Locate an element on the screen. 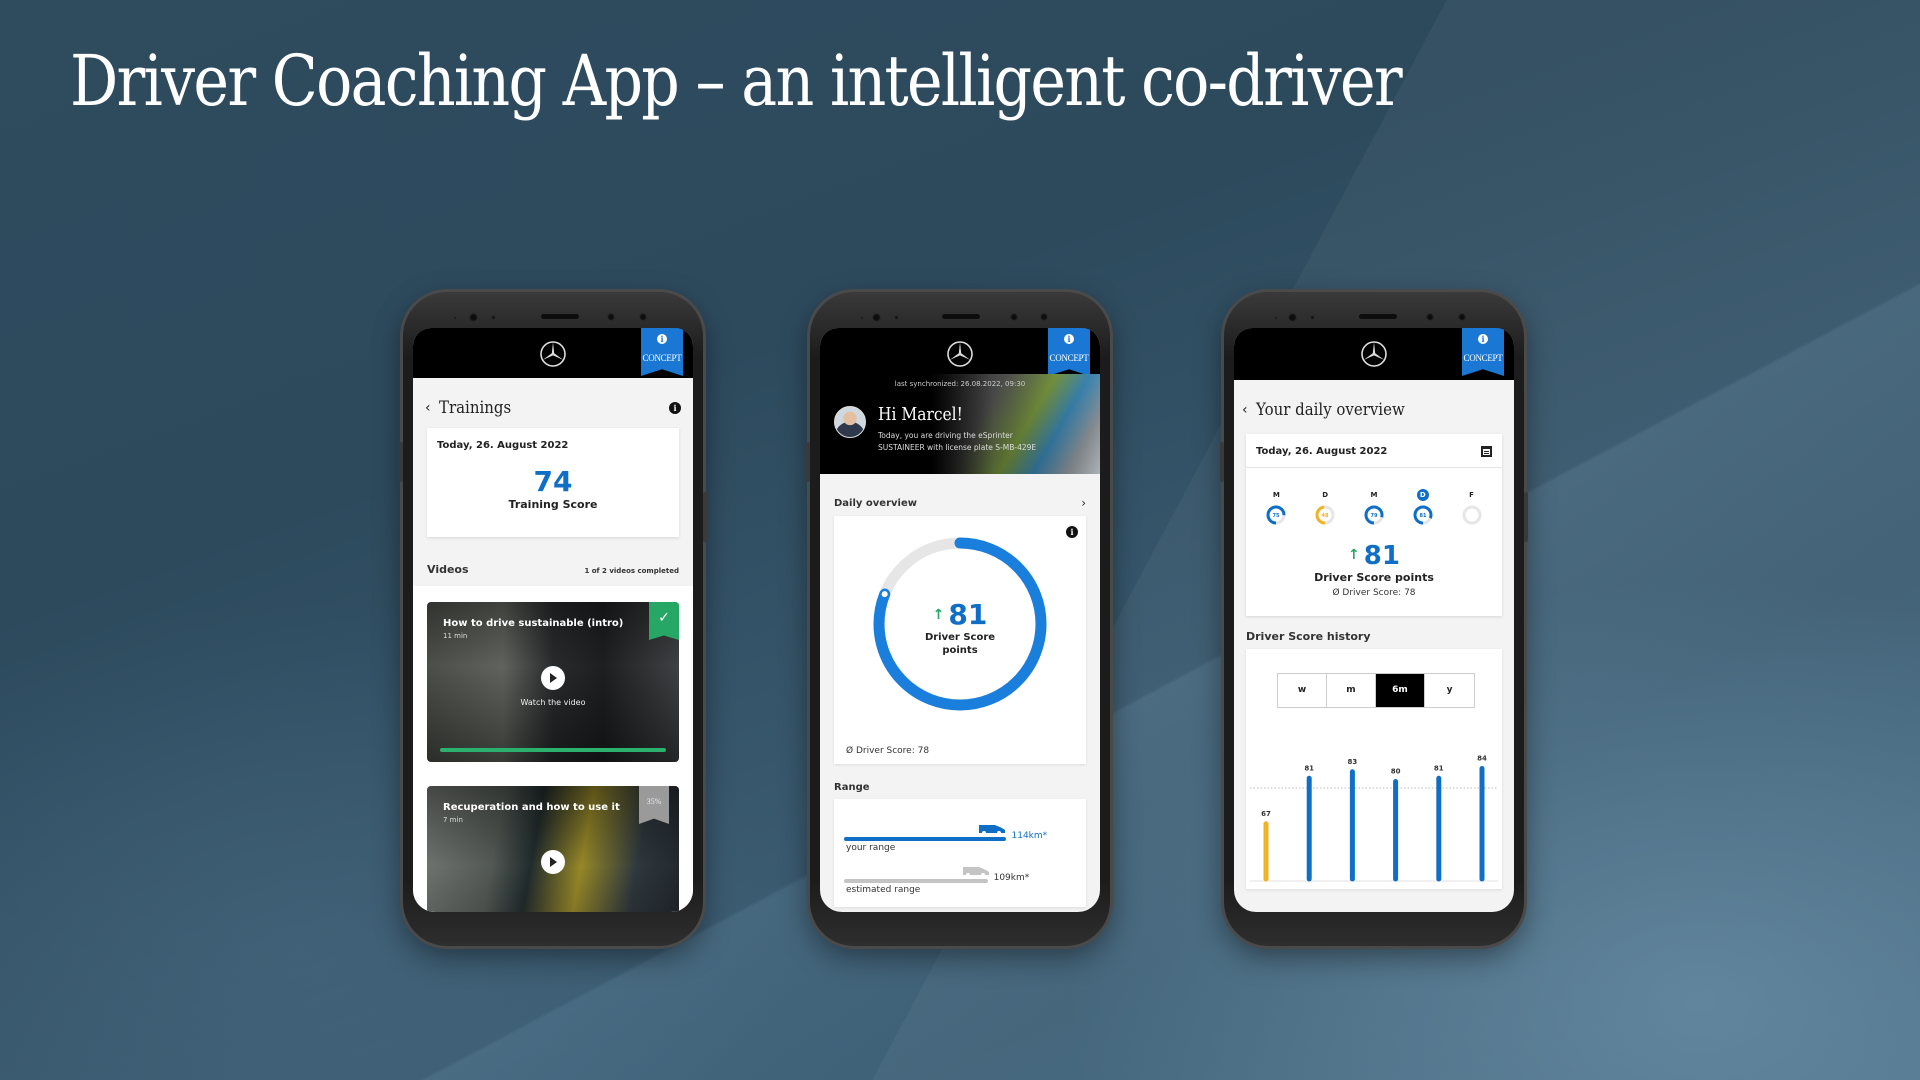  history-card: w m 6m y 67 81 83 80 81 84 is located at coordinates (1374, 769).